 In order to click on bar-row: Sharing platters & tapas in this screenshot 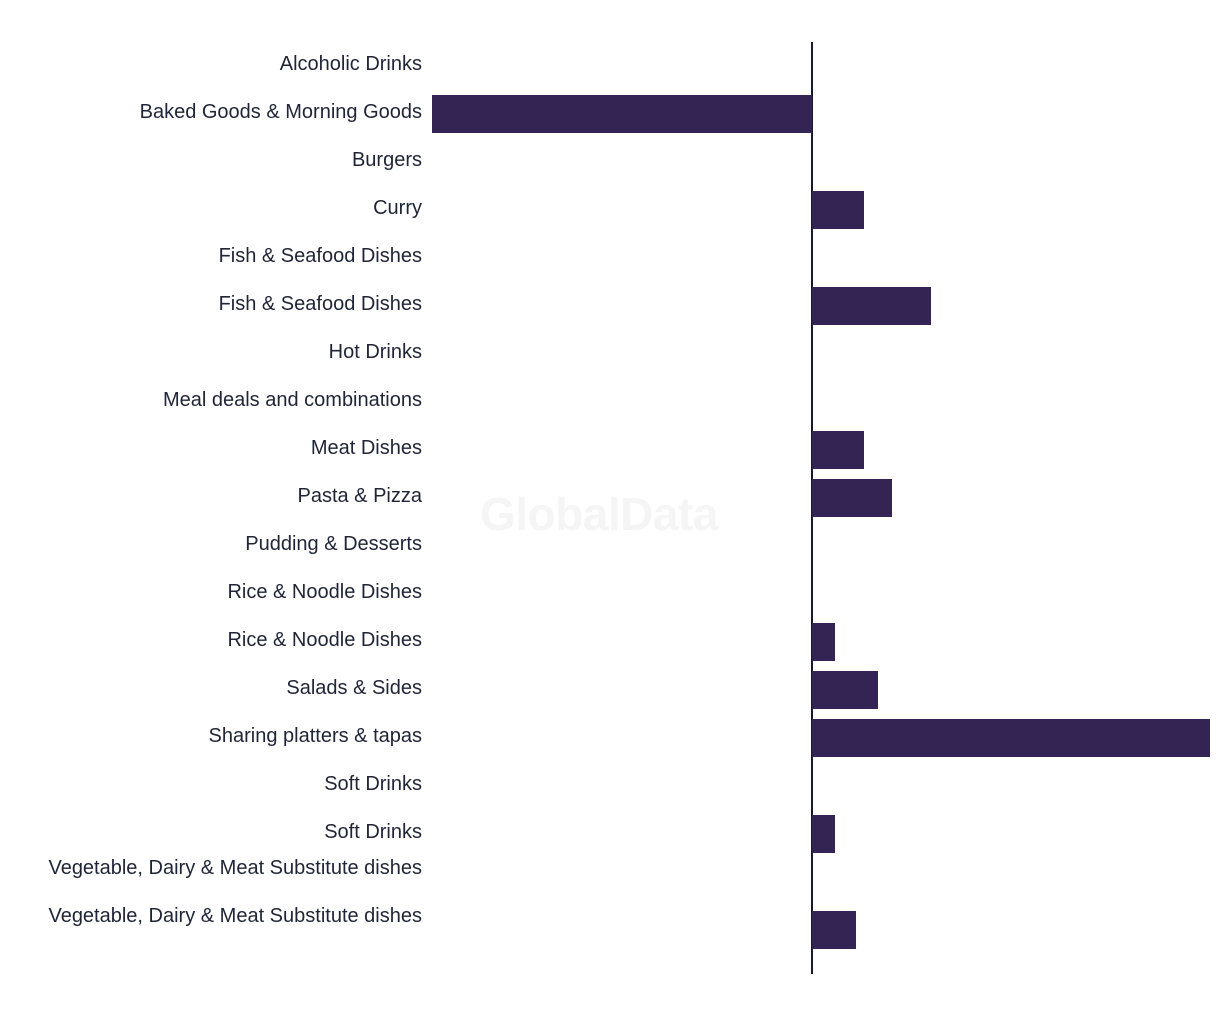, I will do `click(610, 738)`.